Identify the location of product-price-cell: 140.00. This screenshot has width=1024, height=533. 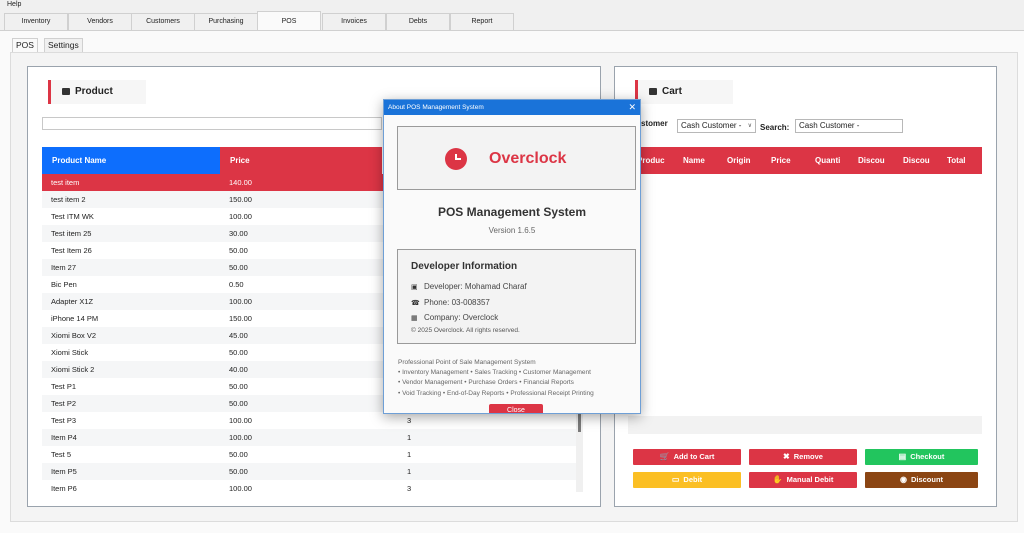
(240, 182).